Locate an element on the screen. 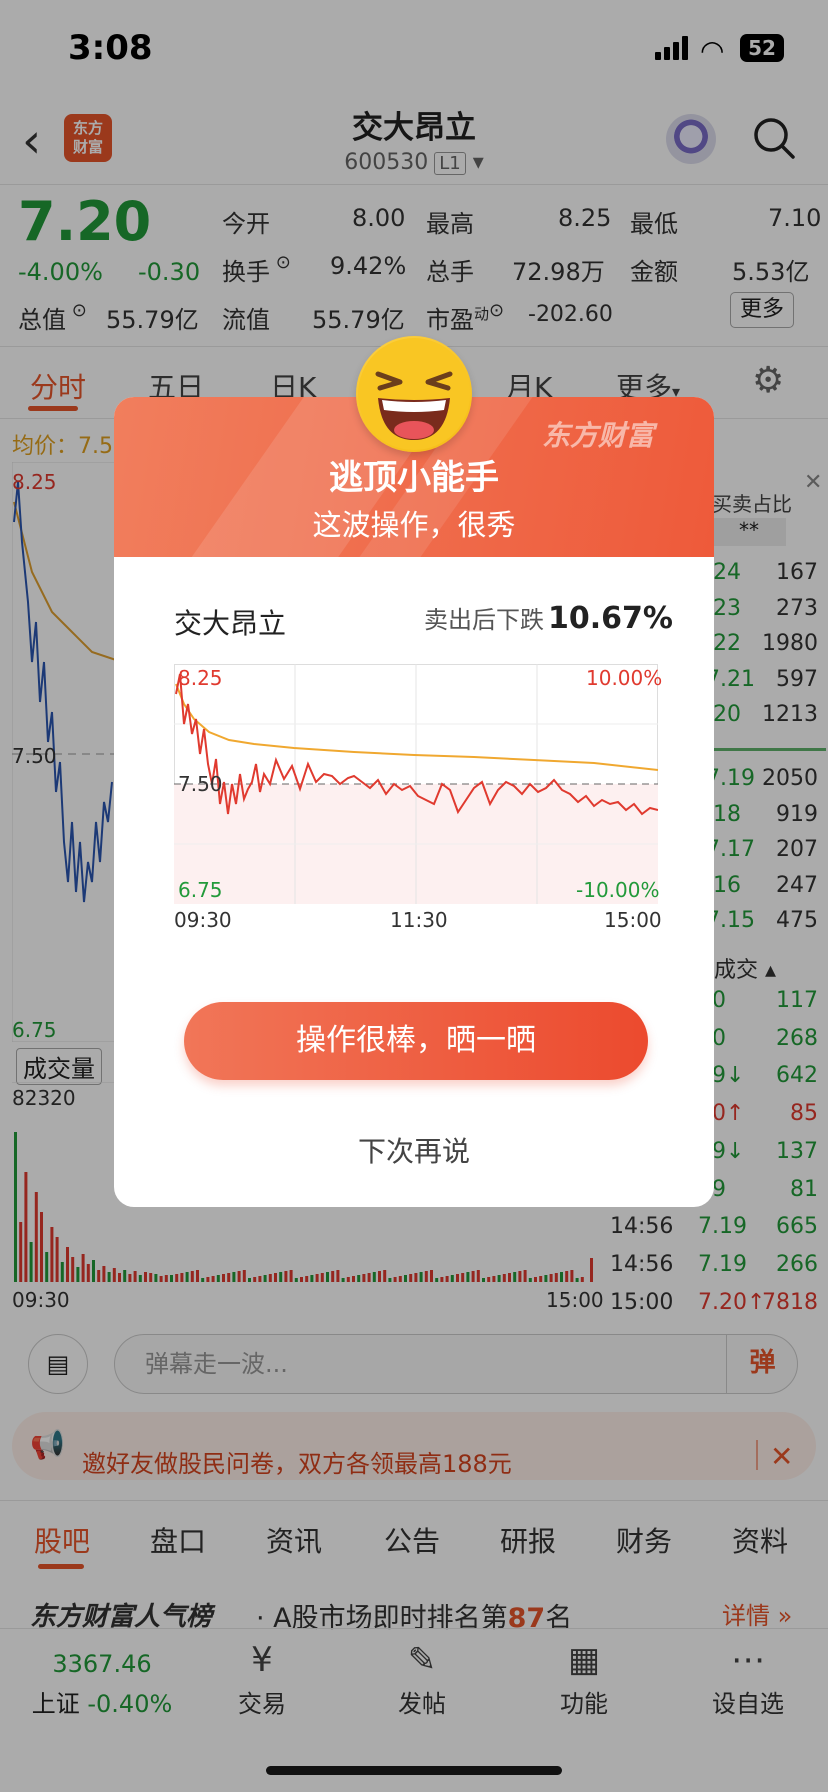 This screenshot has width=828, height=1792. mini-pct-low: -10.00% is located at coordinates (618, 890).